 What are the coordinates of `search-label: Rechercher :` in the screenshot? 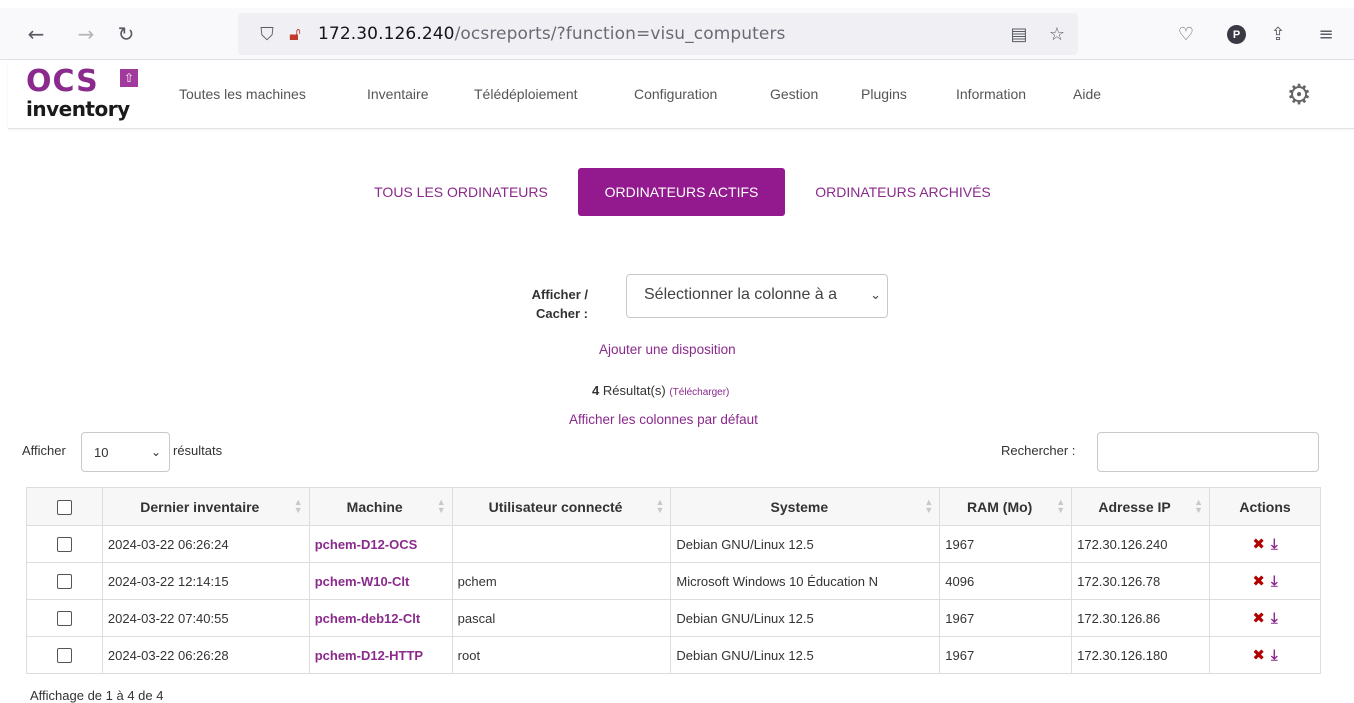 It's located at (1038, 450).